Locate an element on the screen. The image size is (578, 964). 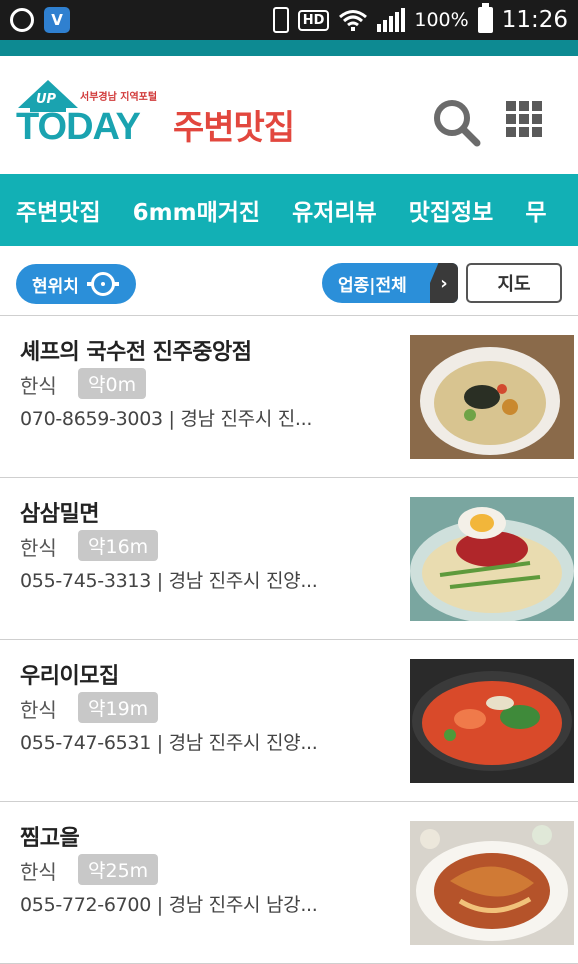
tab-user-reviews: 유저리뷰 is located at coordinates (334, 210).